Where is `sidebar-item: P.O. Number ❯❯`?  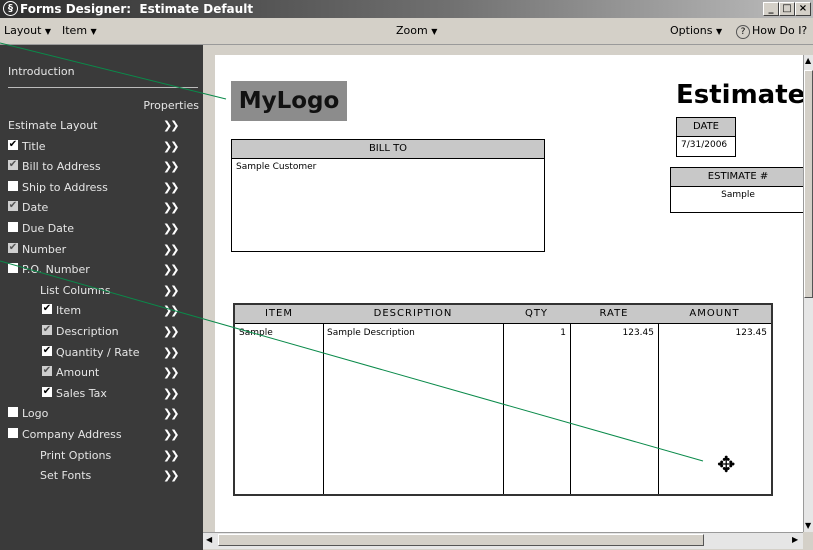 sidebar-item: P.O. Number ❯❯ is located at coordinates (101, 270).